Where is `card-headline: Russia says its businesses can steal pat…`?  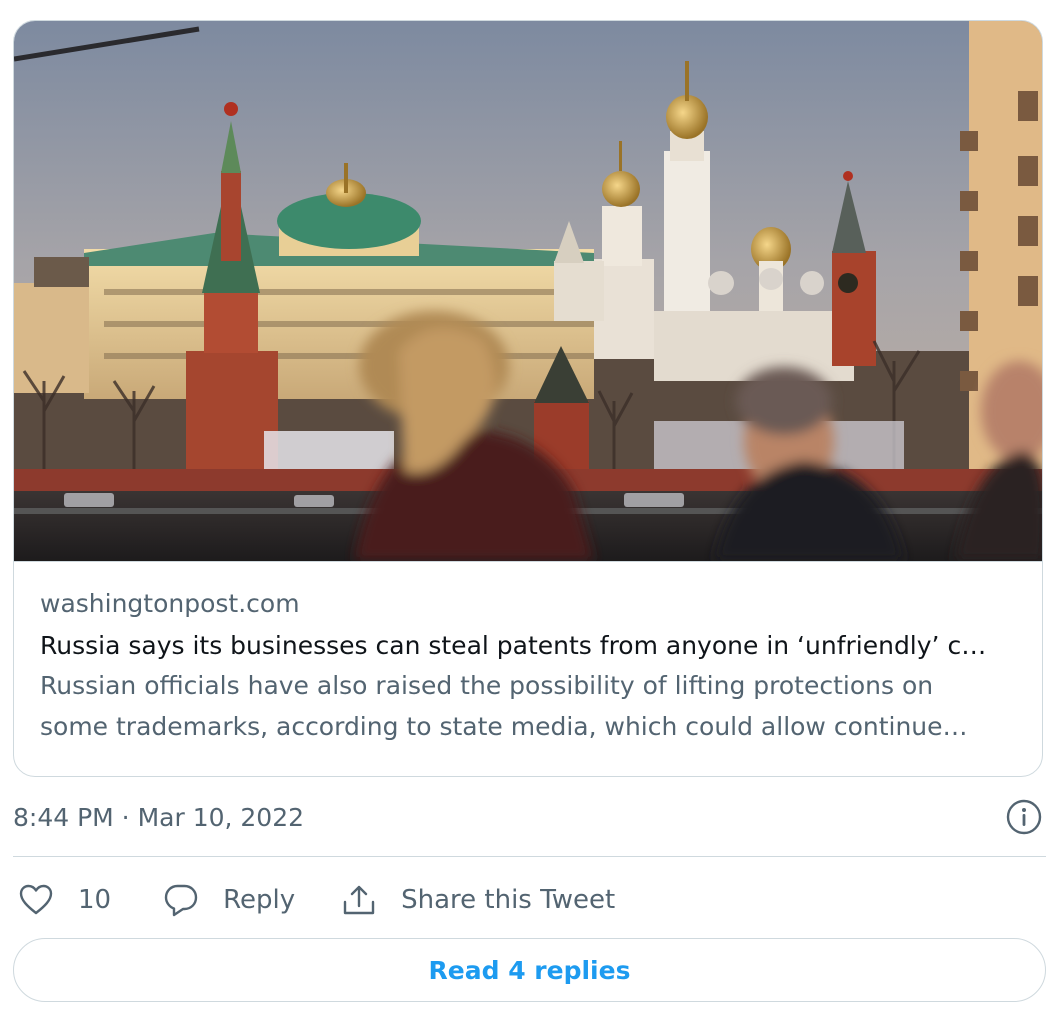
card-headline: Russia says its businesses can steal pat… is located at coordinates (530, 646).